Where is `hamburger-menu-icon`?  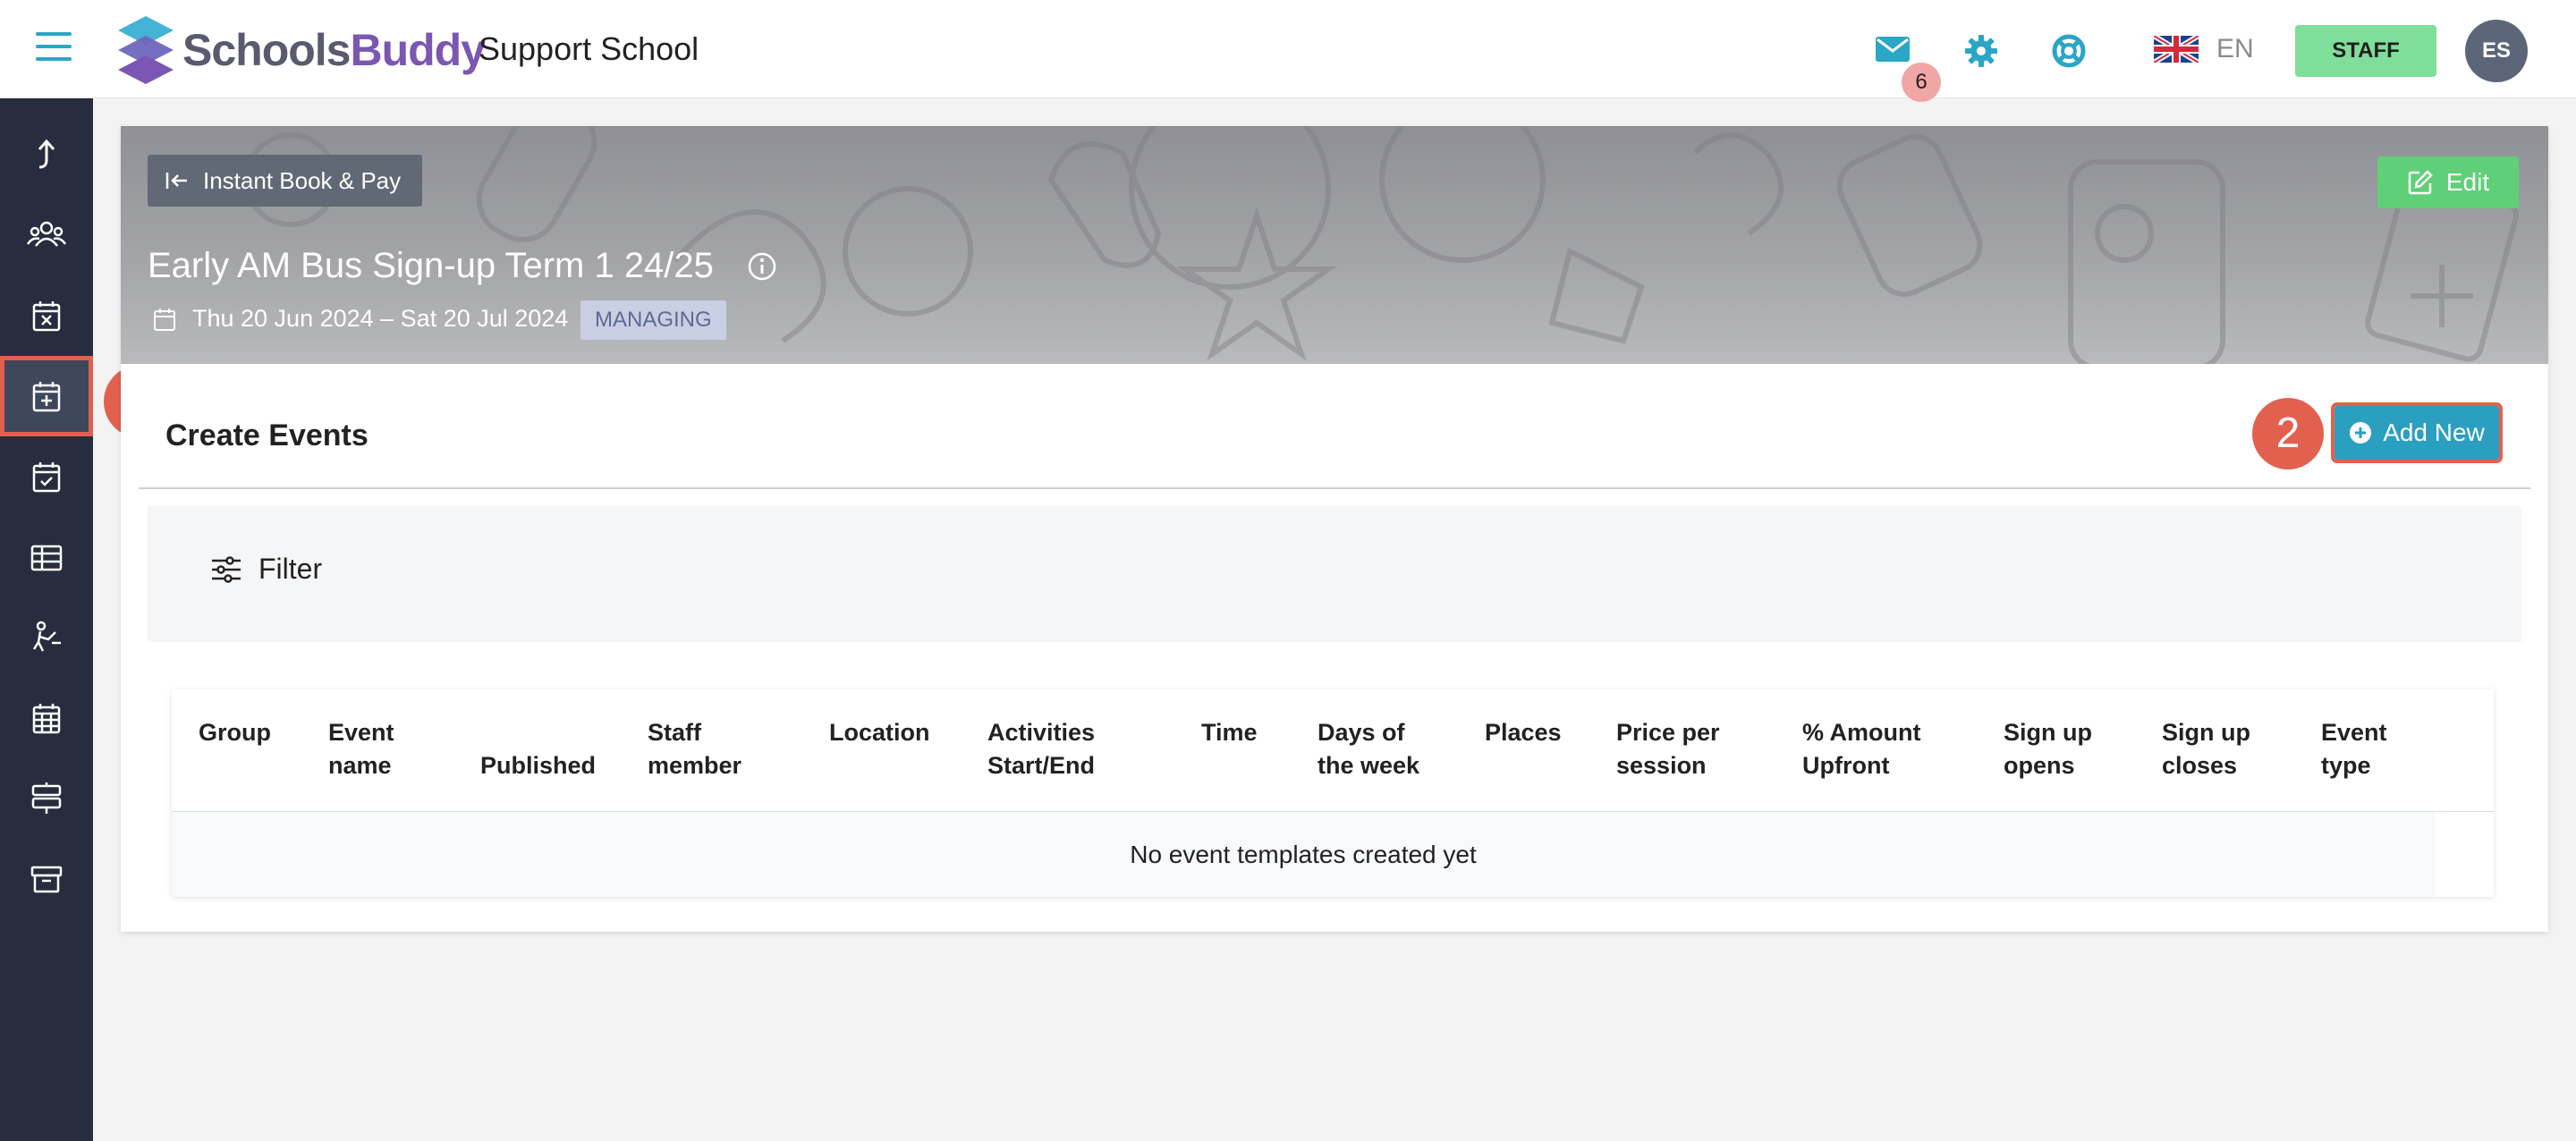
hamburger-menu-icon is located at coordinates (54, 47).